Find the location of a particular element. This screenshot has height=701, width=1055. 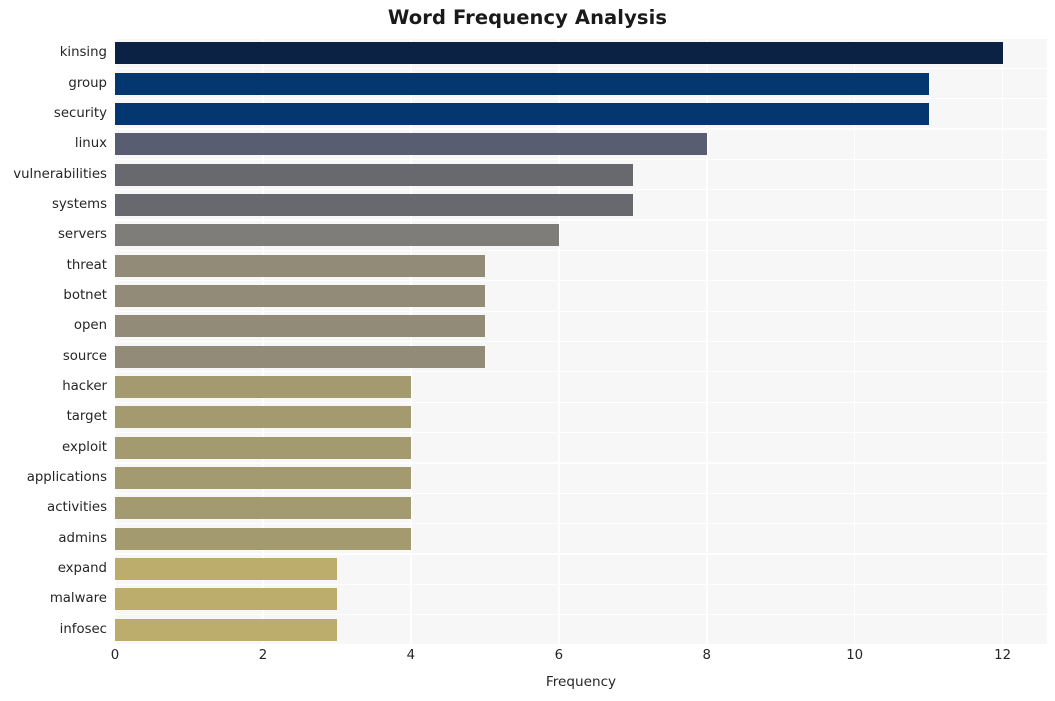

y-axis-tick-label: systems is located at coordinates (79, 204).